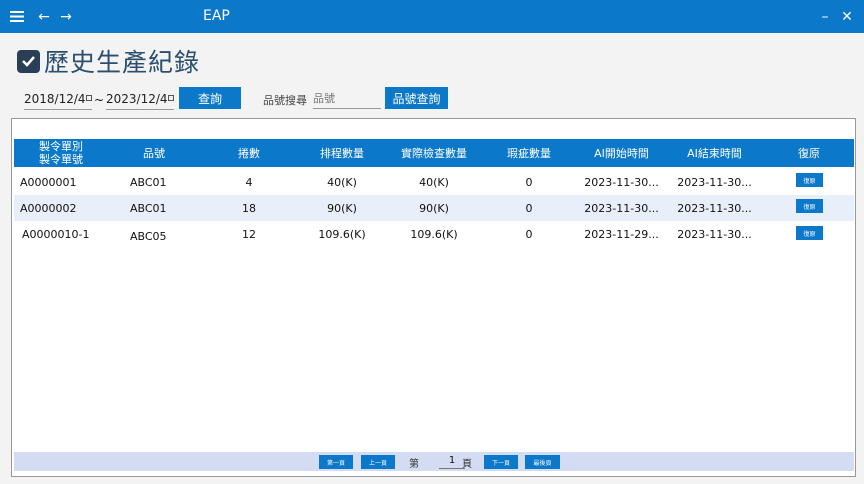 This screenshot has width=864, height=484. I want to click on page-title: 歷史生產紀錄, so click(122, 62).